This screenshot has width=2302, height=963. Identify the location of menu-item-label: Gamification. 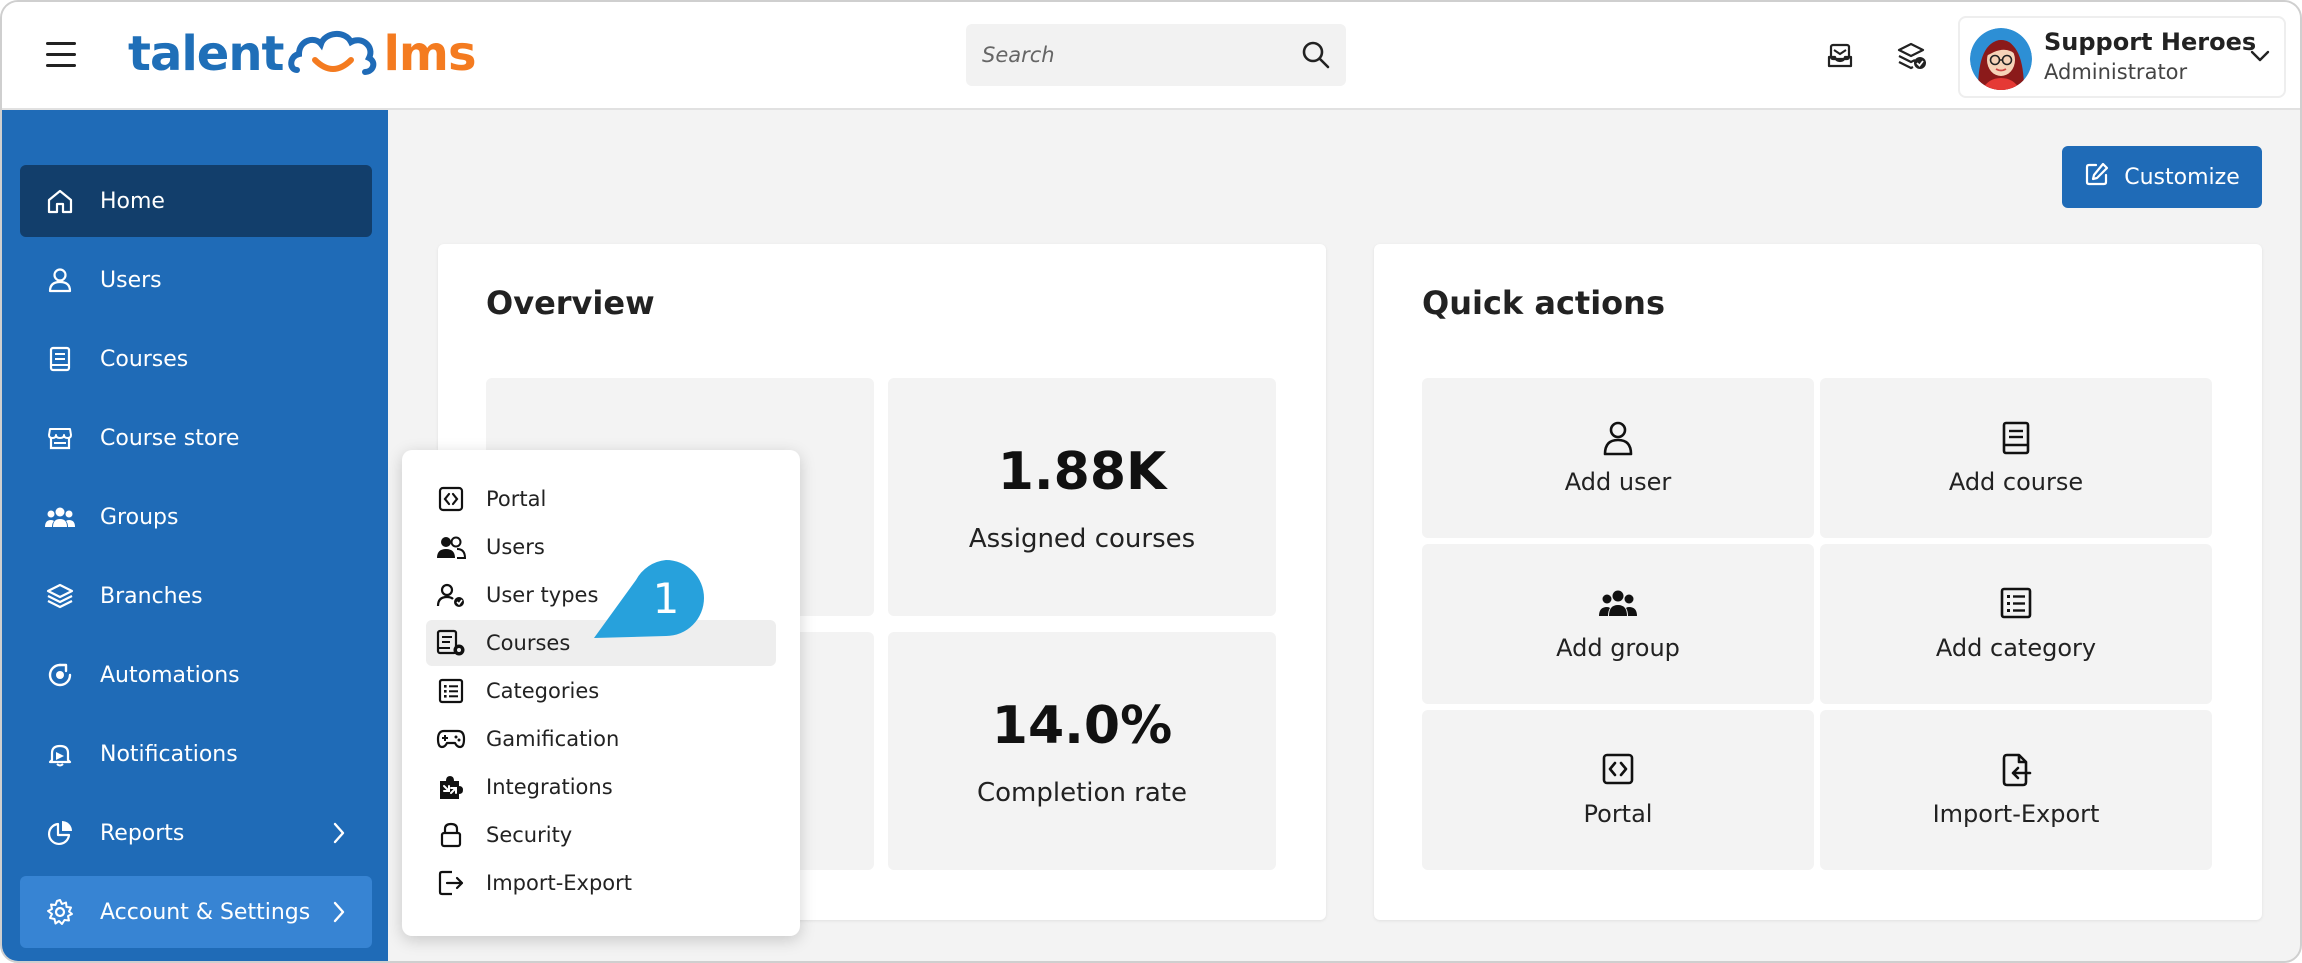
(553, 739).